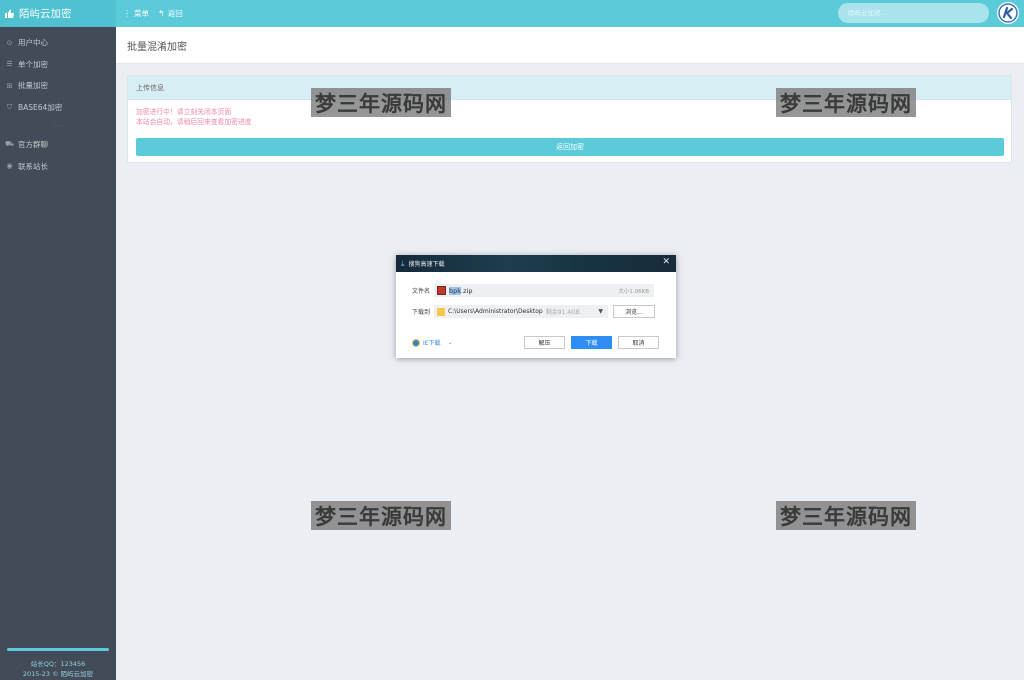 This screenshot has width=1024, height=680. I want to click on sidebar-footer: 站长QQ：123456 2015-23 © 陌屿云加密, so click(58, 664).